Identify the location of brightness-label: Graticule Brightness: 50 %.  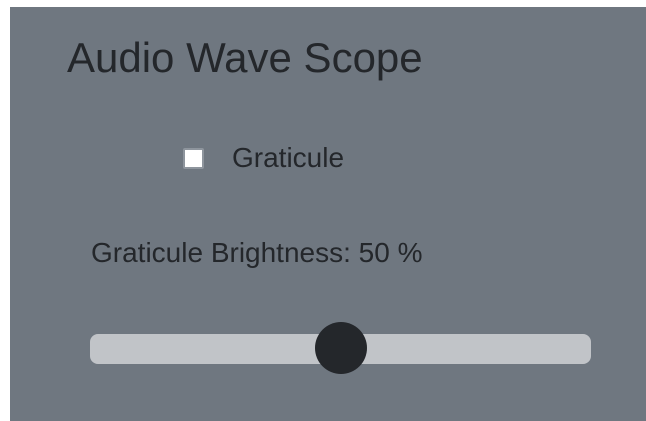
(257, 252).